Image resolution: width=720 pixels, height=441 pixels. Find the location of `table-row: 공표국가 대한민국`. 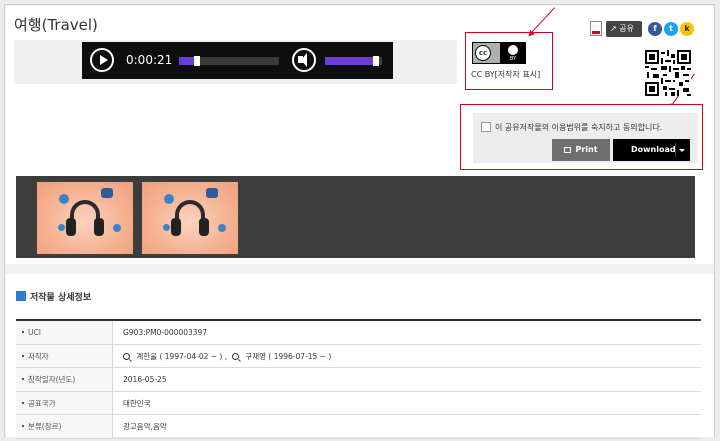

table-row: 공표국가 대한민국 is located at coordinates (358, 403).